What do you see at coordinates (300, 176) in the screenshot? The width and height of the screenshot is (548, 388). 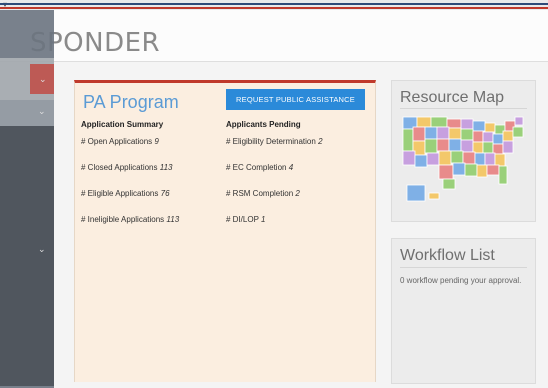 I see `stat-ec-completion: # EC Completion 4` at bounding box center [300, 176].